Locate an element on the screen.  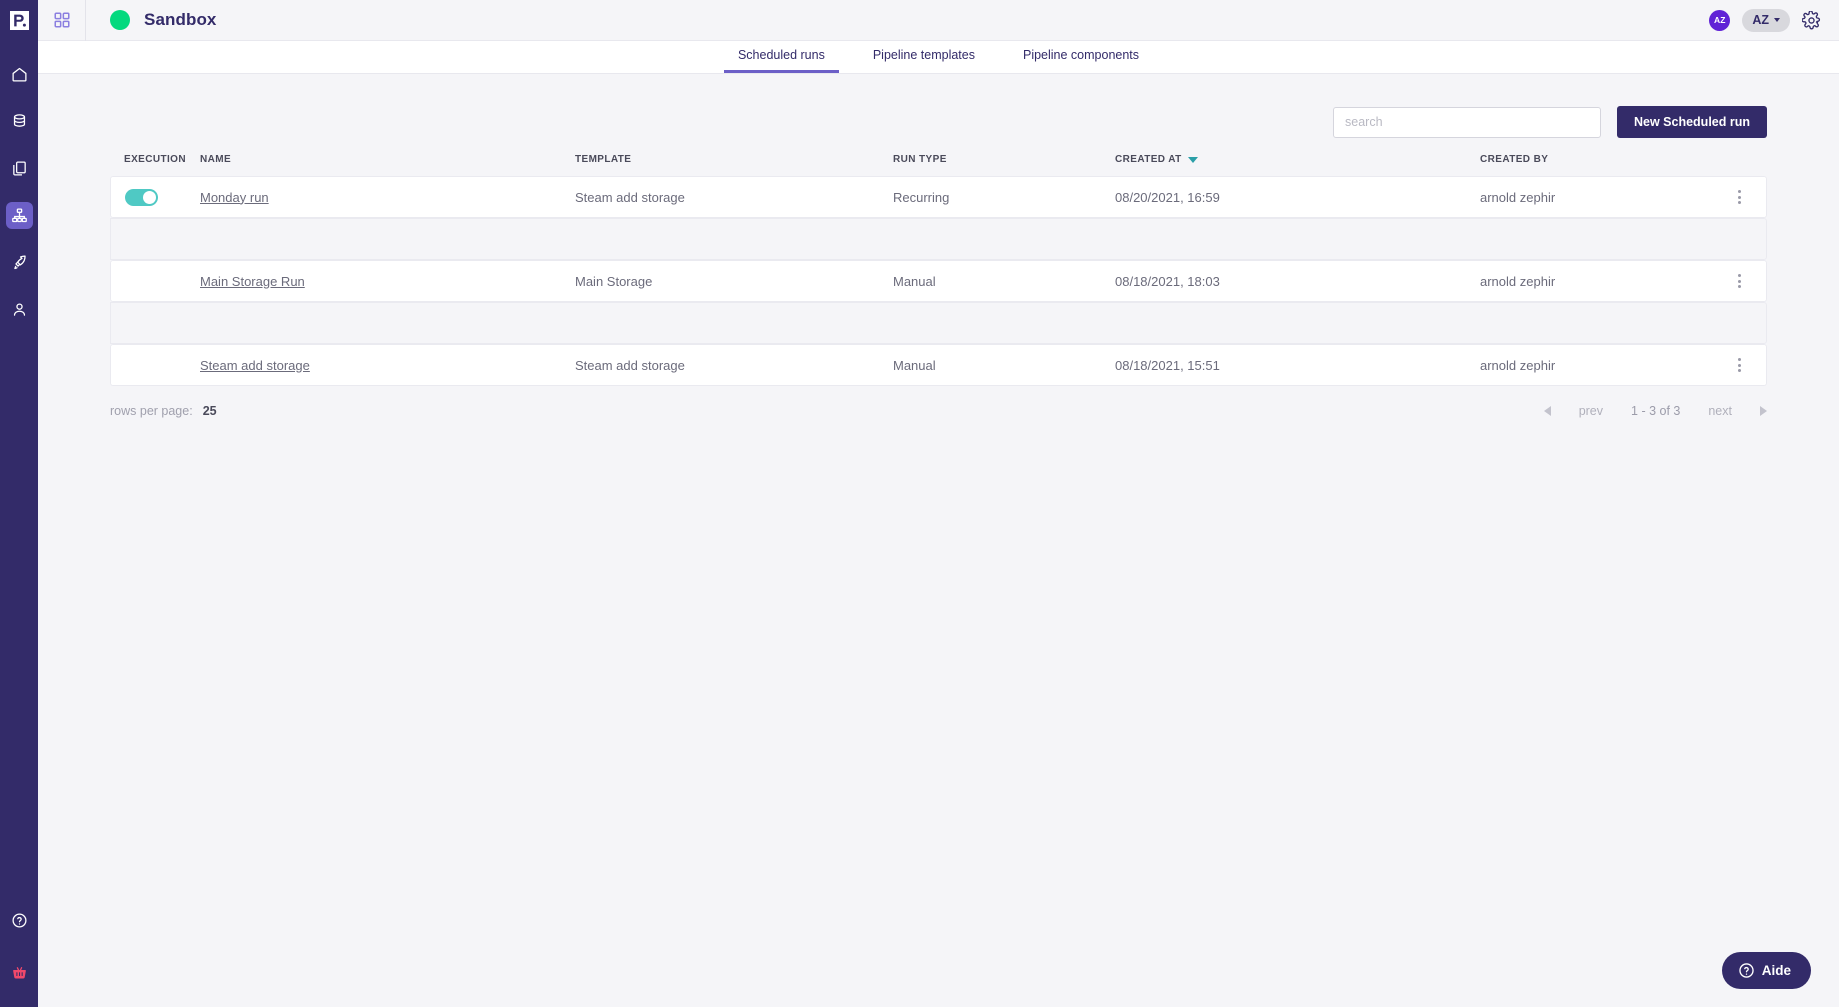
cell-created-at: 08/20/2021, 16:59 is located at coordinates (1297, 197).